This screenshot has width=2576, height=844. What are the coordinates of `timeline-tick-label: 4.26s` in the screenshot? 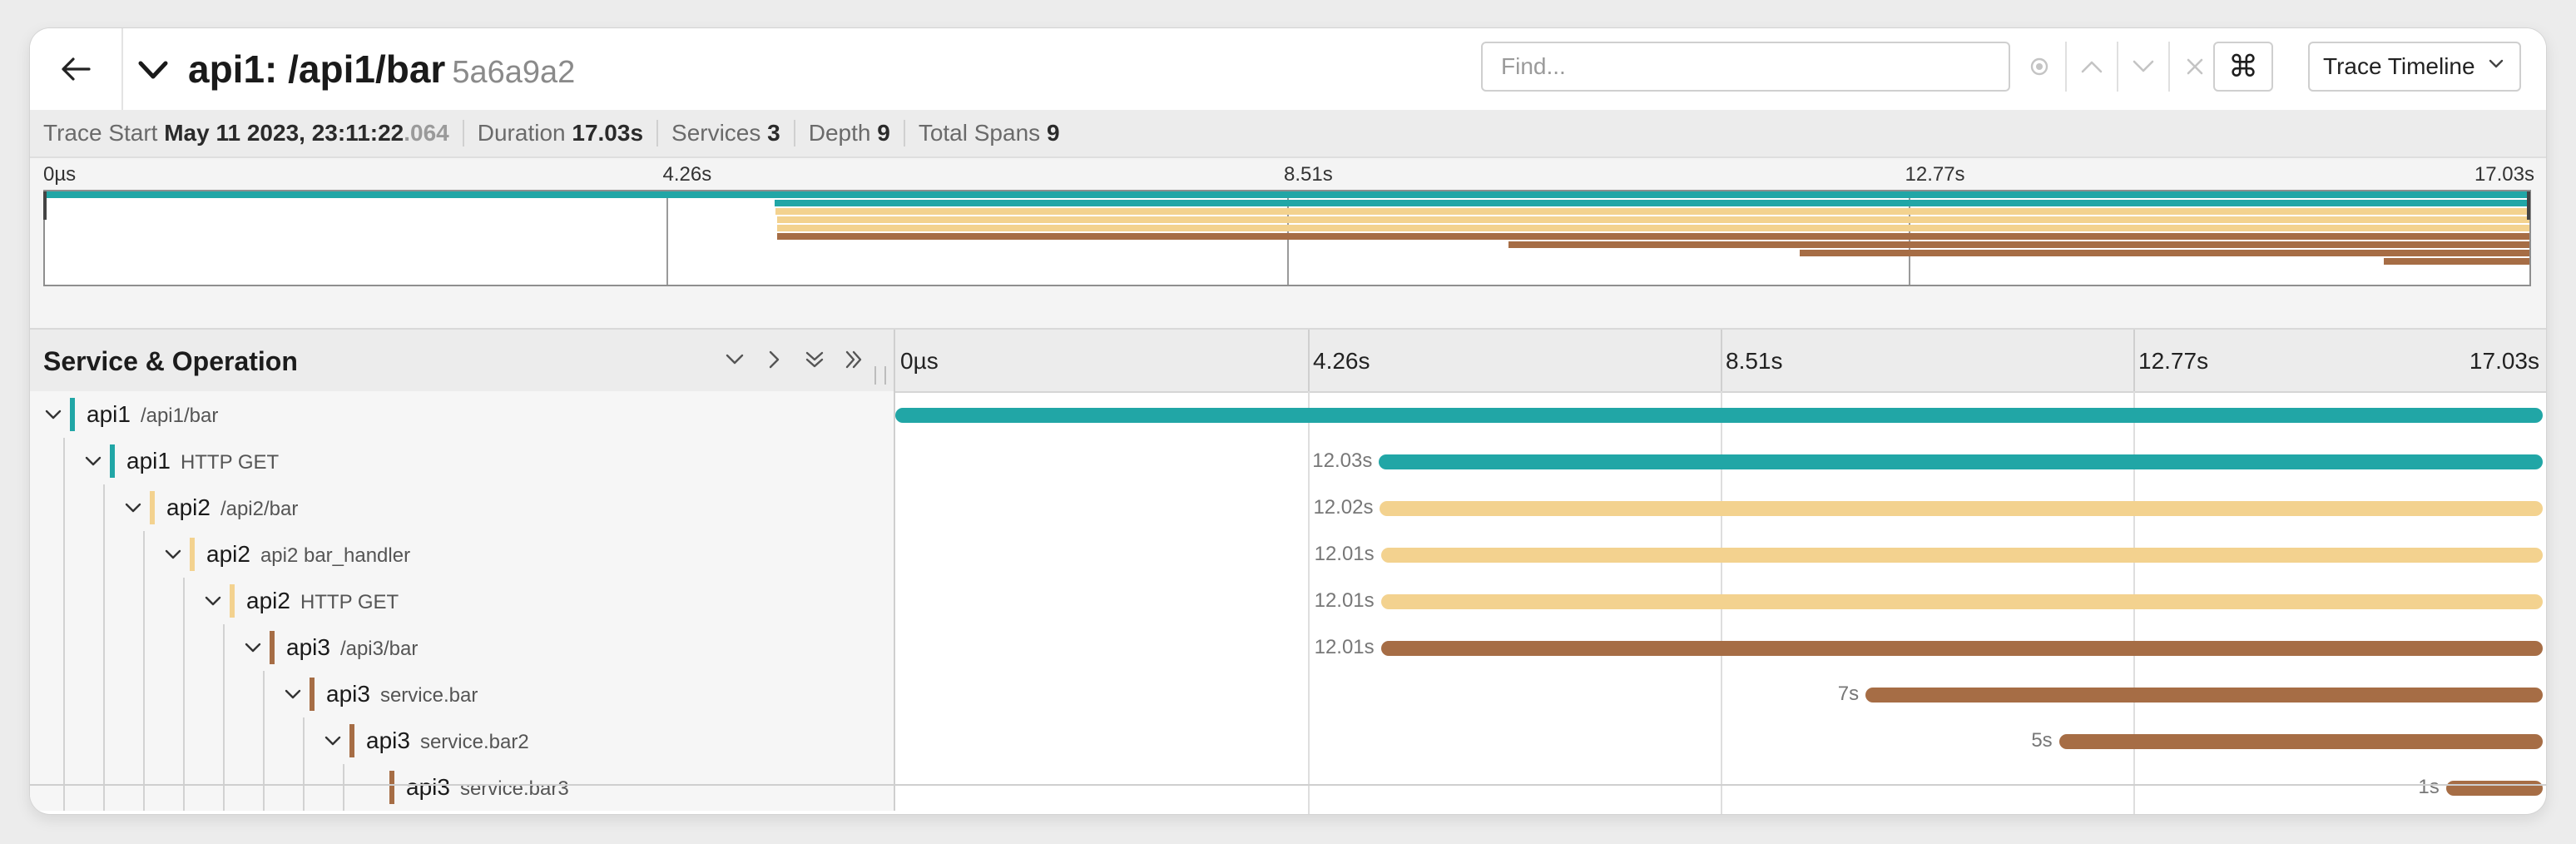 It's located at (1341, 361).